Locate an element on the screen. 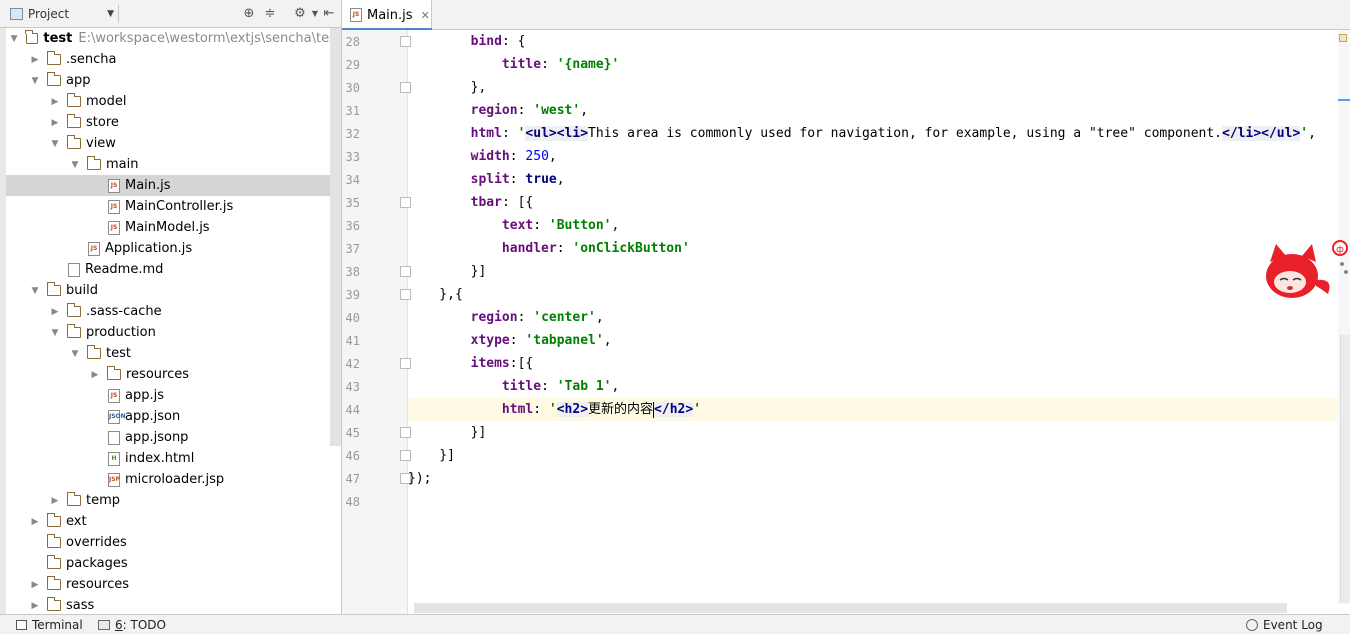  tree-item: overrides is located at coordinates (173, 542).